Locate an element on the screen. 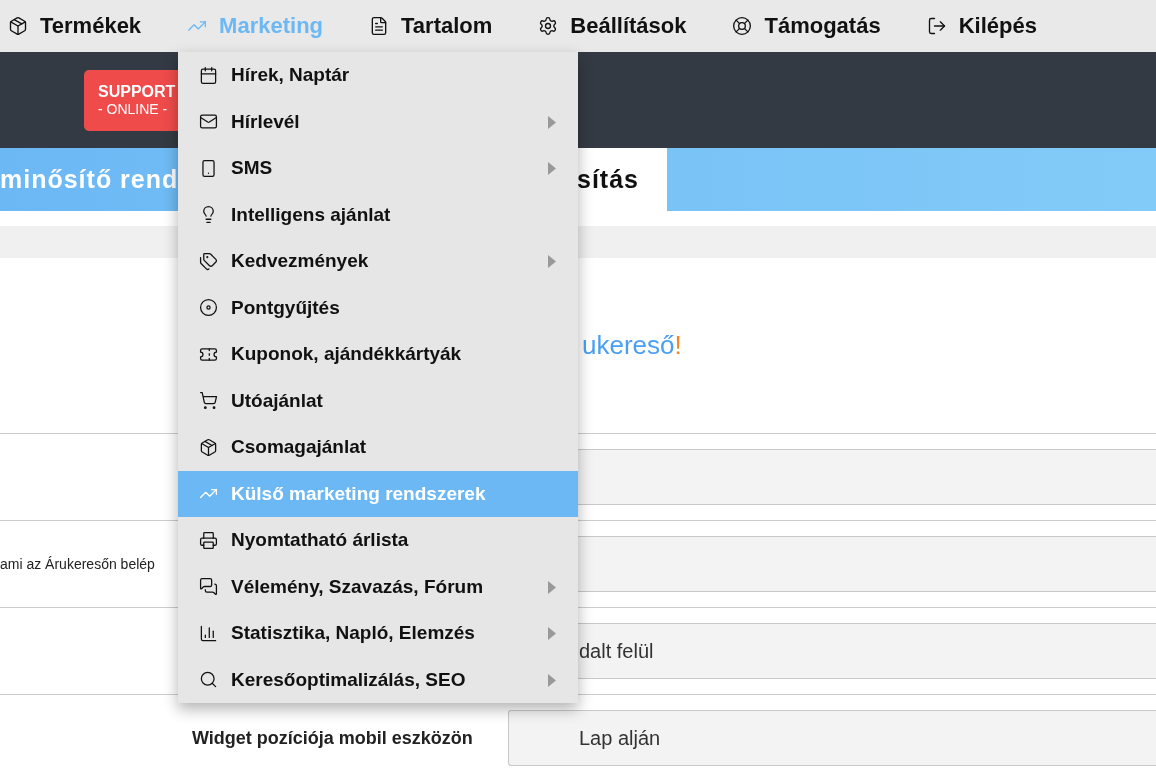 This screenshot has height=773, width=1156. menu-item: Kuponok, ajándékkártyák is located at coordinates (378, 354).